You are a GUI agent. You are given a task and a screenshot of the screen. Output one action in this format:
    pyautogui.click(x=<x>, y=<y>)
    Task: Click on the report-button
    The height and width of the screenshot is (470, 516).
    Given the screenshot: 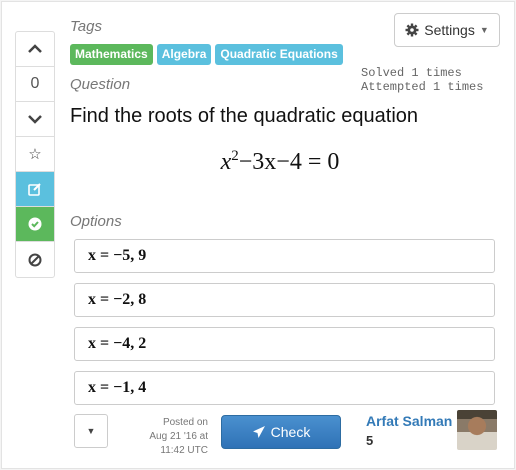 What is the action you would take?
    pyautogui.click(x=35, y=259)
    